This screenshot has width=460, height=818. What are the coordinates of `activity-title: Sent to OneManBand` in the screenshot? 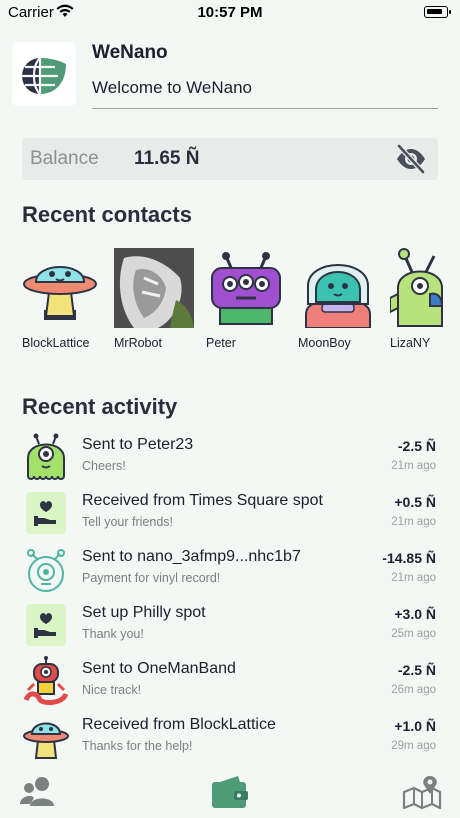 It's located at (159, 668).